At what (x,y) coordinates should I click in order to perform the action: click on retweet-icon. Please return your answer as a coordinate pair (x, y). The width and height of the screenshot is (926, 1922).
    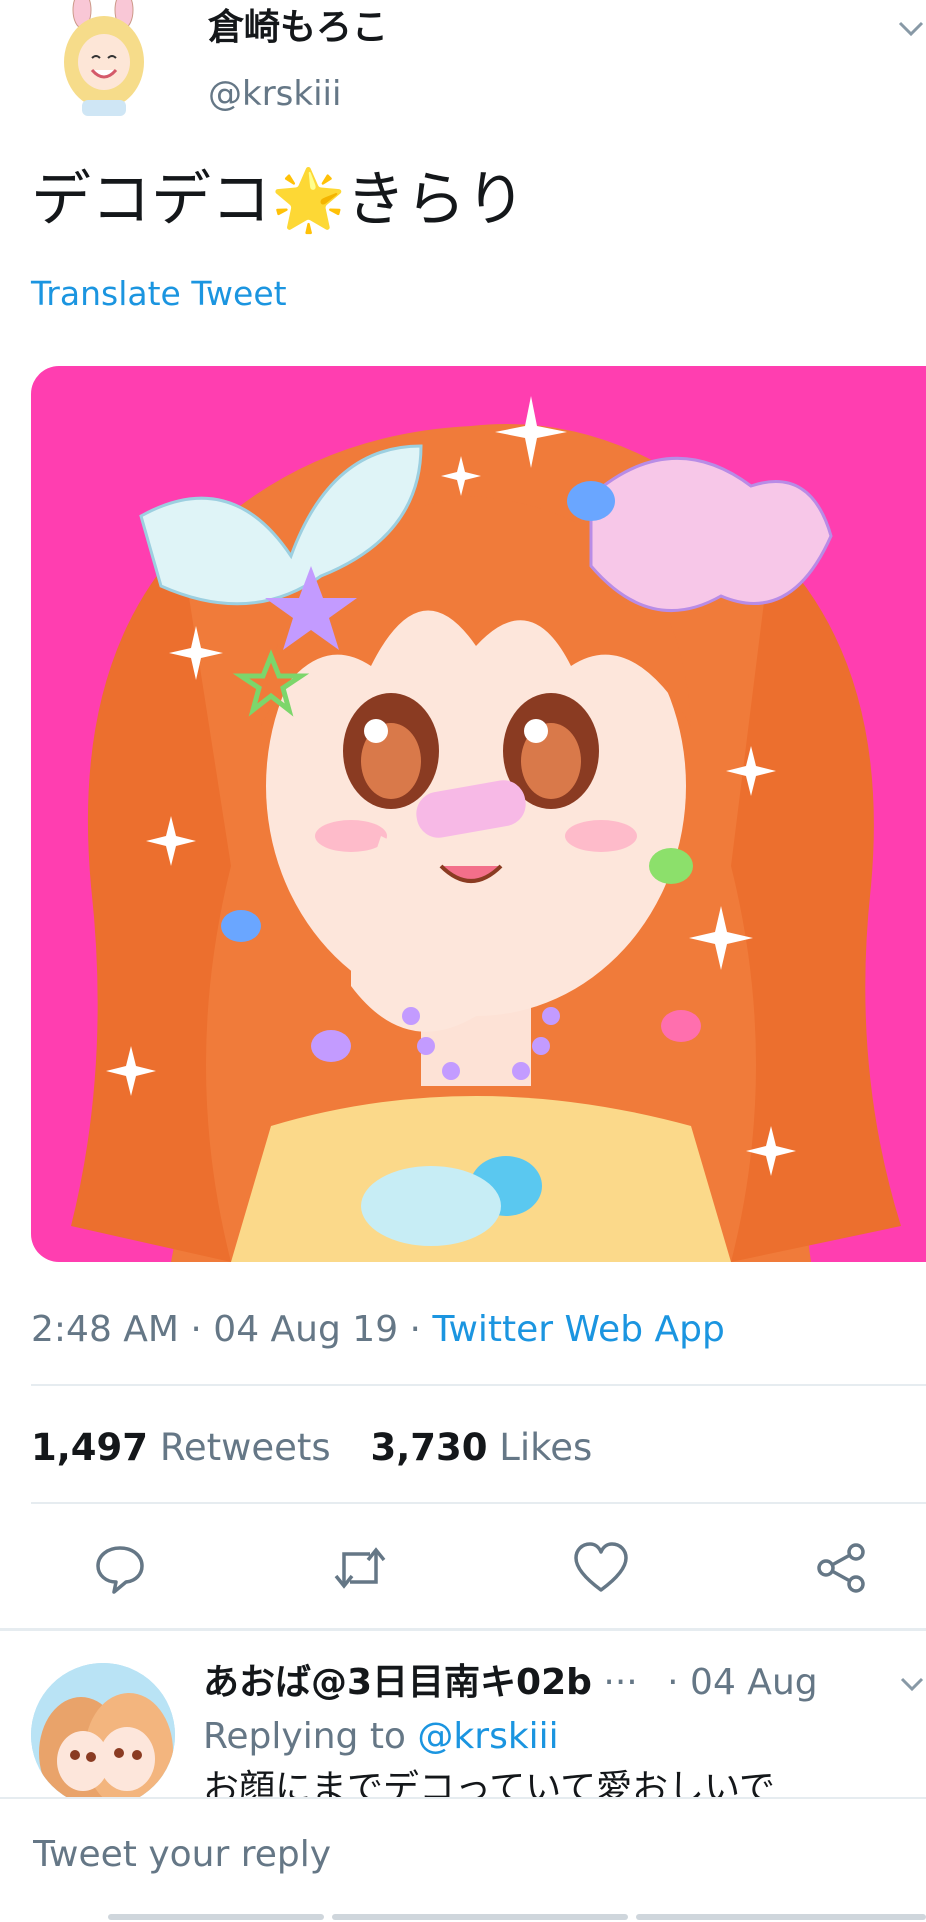
    Looking at the image, I should click on (360, 1568).